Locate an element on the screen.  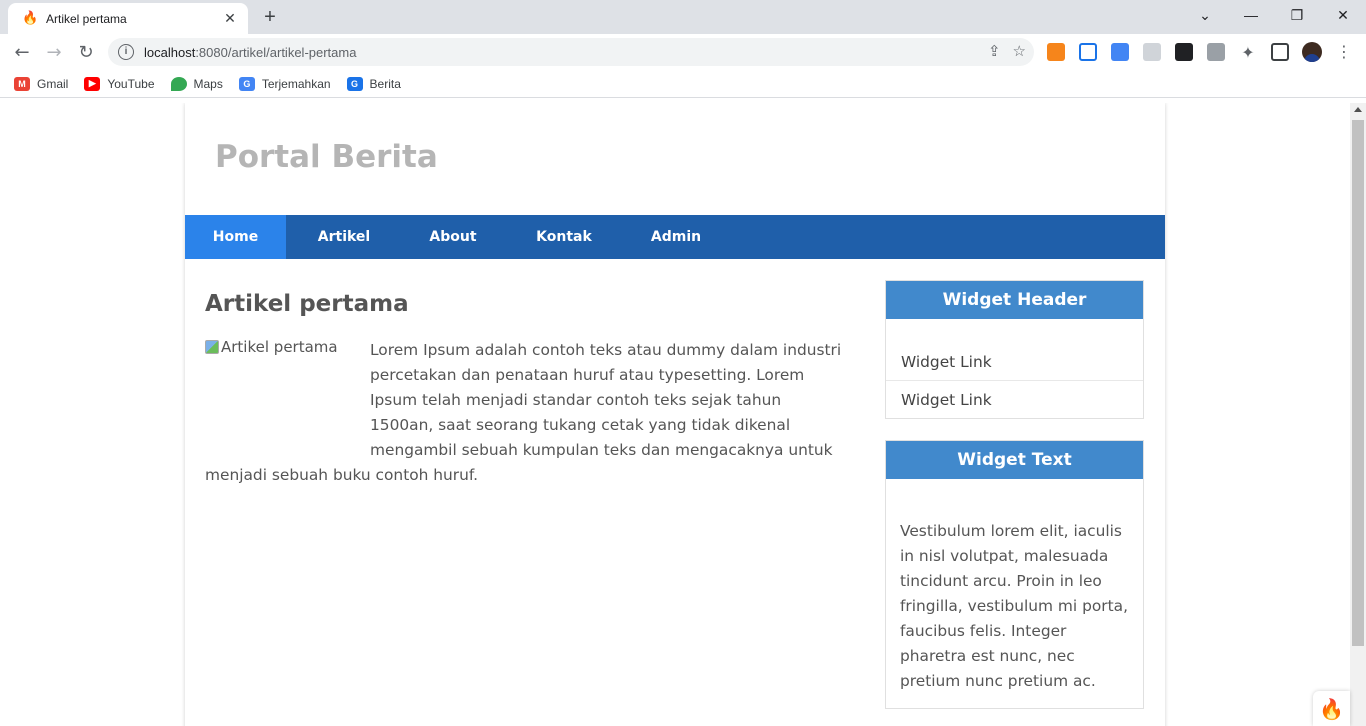
copy-extension-icon is located at coordinates (1216, 52).